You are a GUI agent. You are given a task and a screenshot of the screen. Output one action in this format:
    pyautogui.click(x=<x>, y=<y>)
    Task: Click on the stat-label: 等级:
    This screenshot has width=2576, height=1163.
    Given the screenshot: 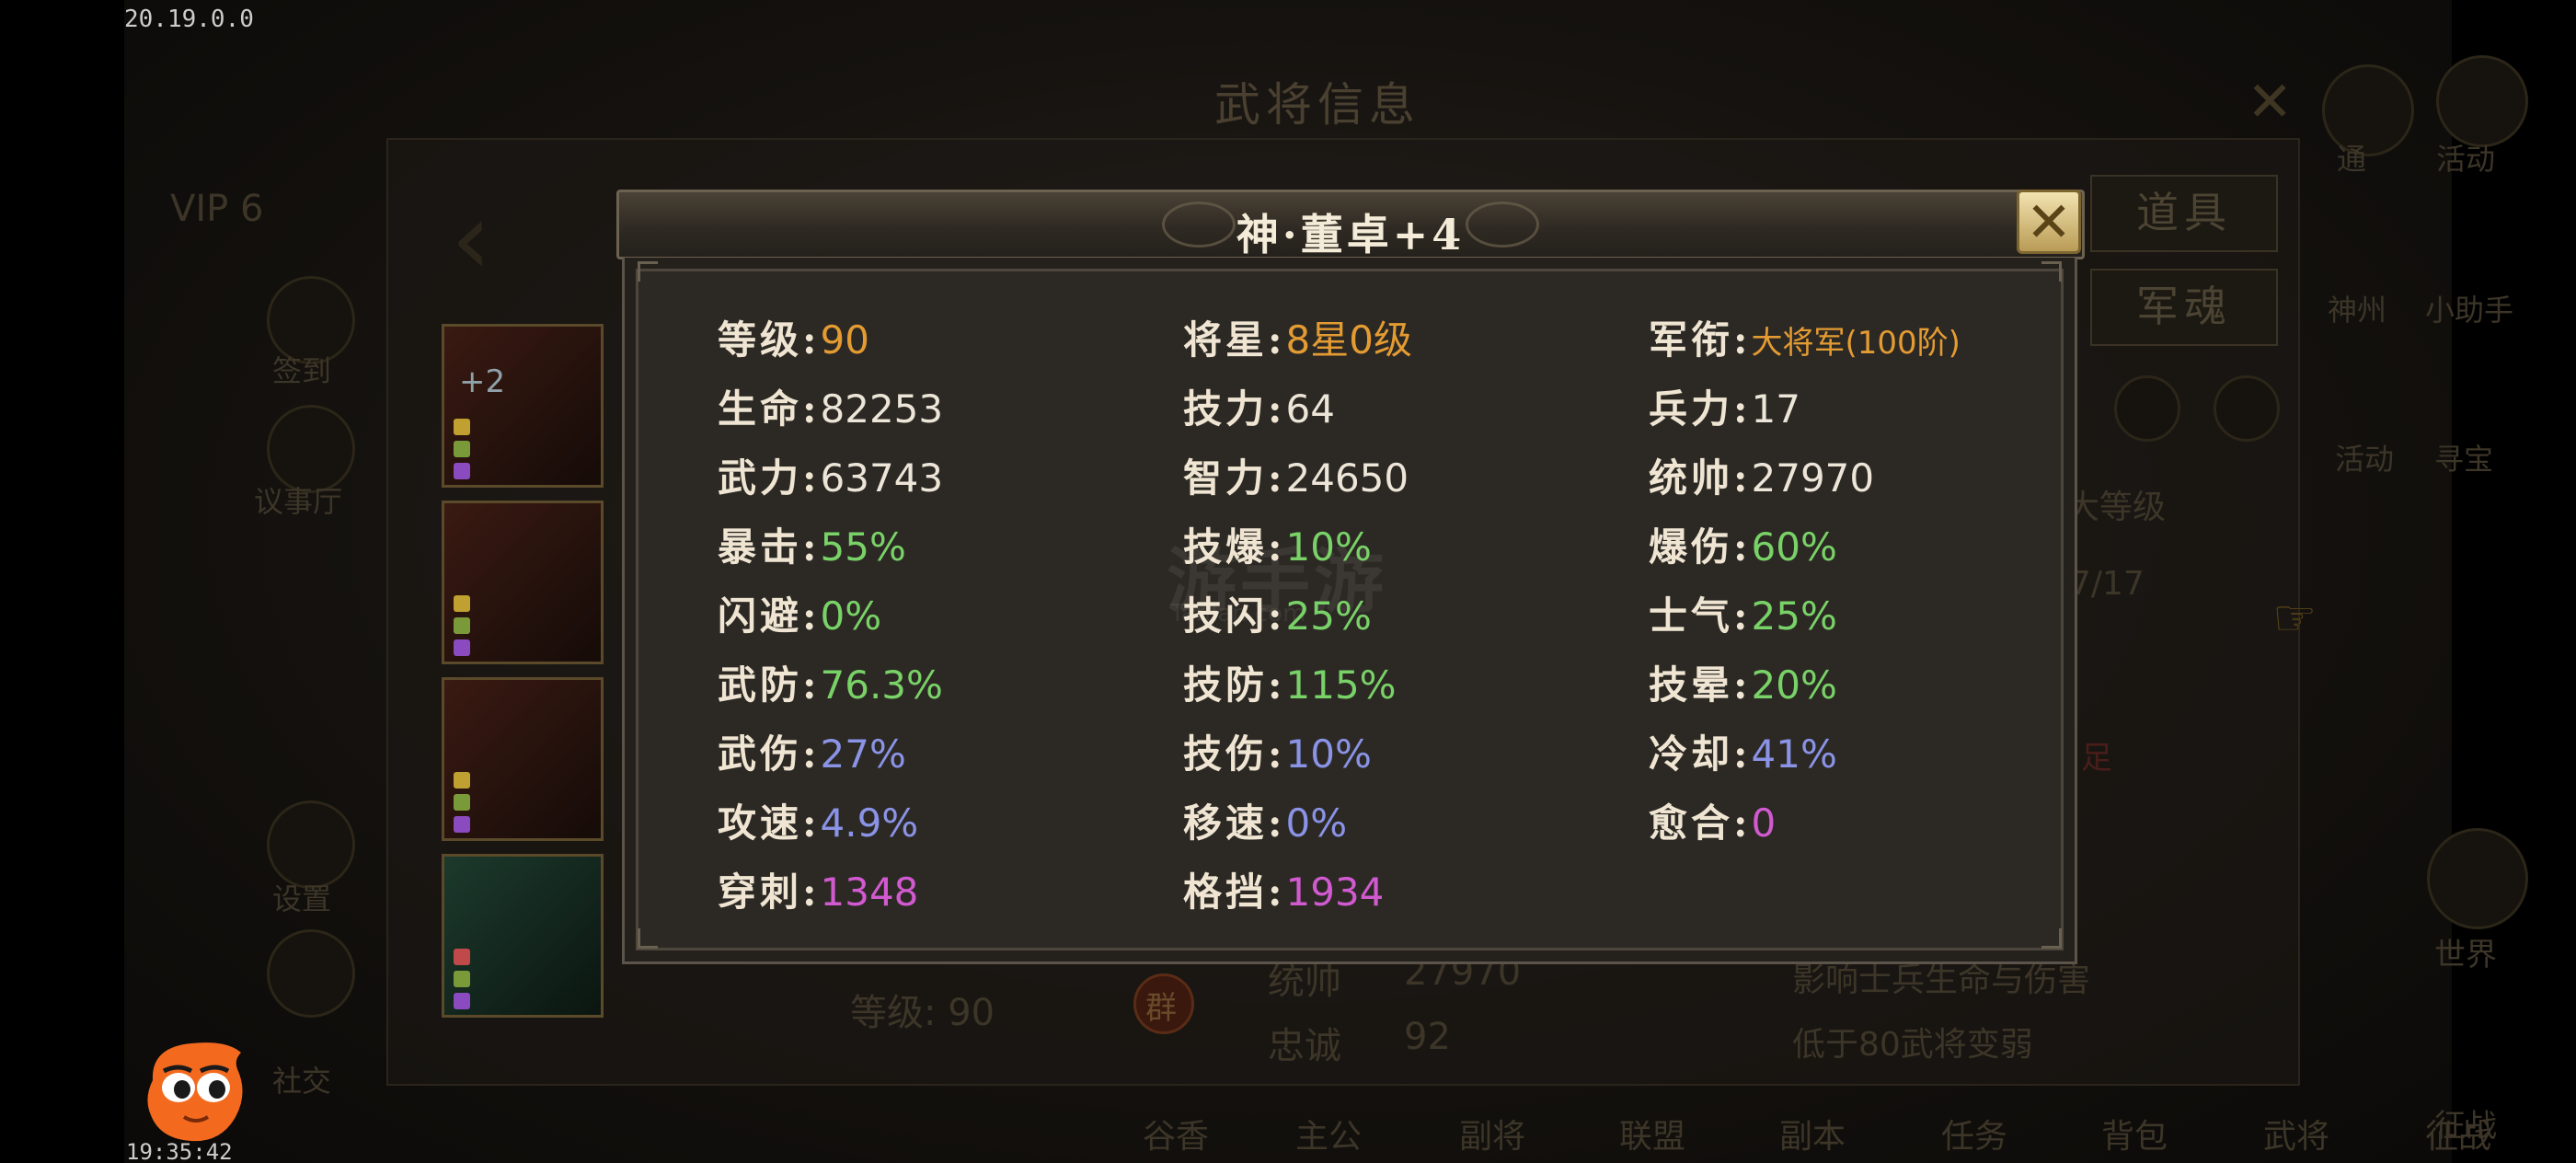 What is the action you would take?
    pyautogui.click(x=769, y=340)
    